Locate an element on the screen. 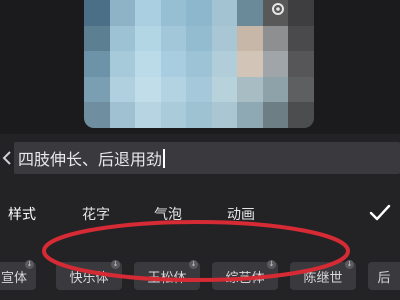  font-label: 玉松体 is located at coordinates (167, 278).